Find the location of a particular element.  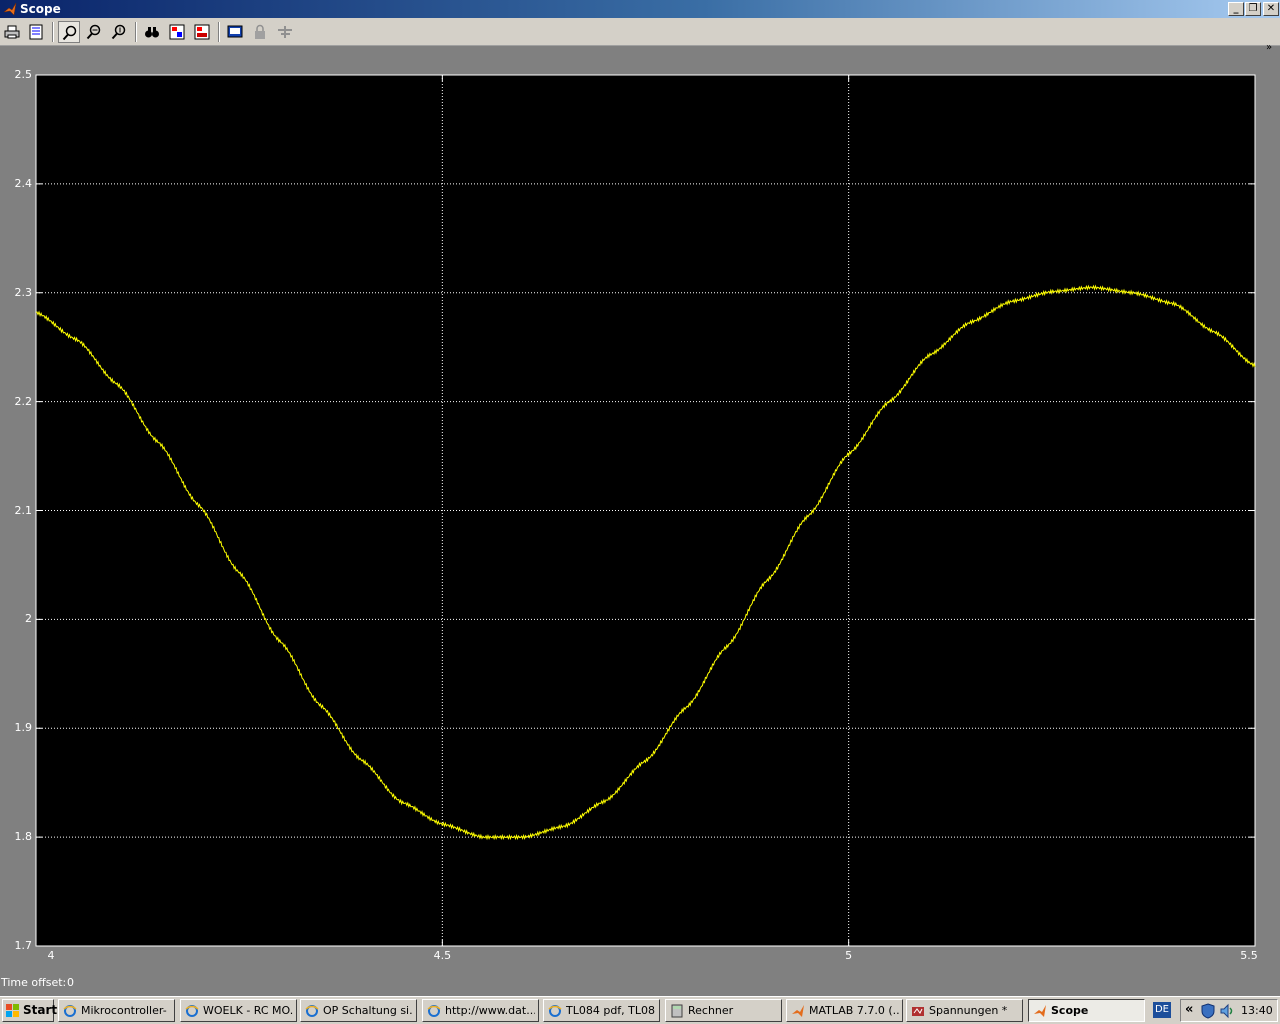

windows-logo-icon is located at coordinates (12, 1010).